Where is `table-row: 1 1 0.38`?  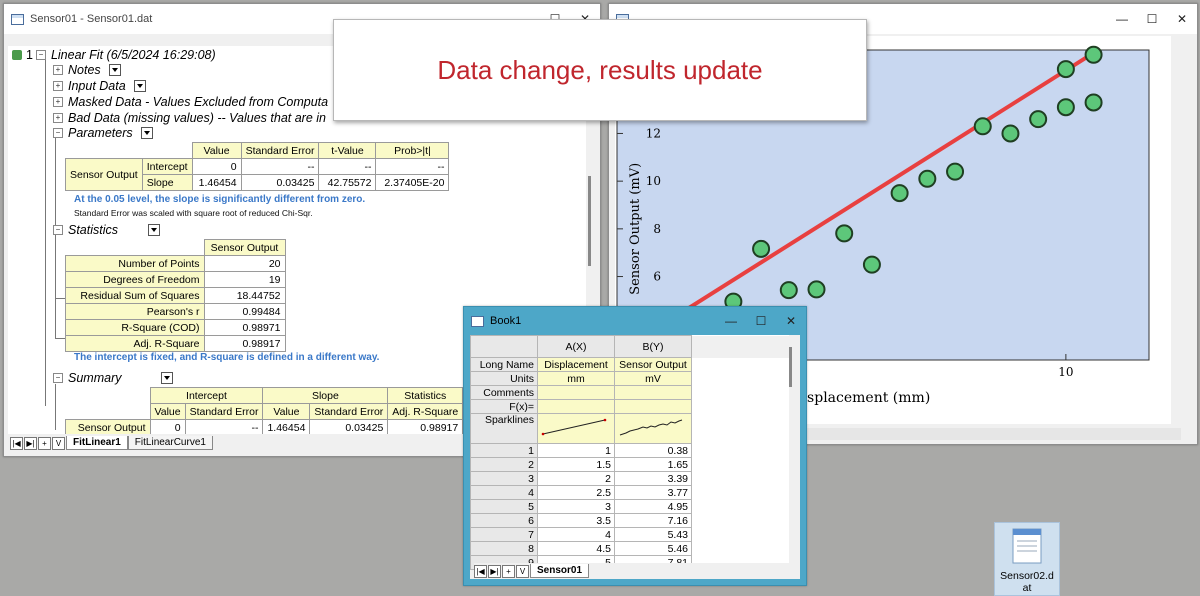
table-row: 1 1 0.38 is located at coordinates (629, 450).